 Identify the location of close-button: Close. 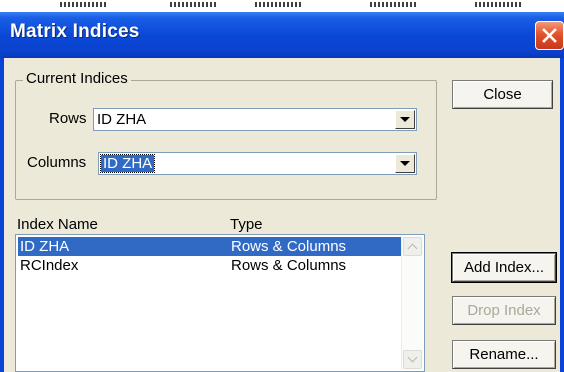
(502, 94).